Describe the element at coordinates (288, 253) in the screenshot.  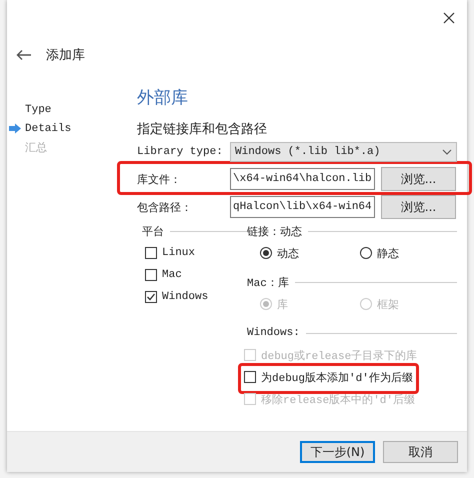
I see `radio-label: 动态` at that location.